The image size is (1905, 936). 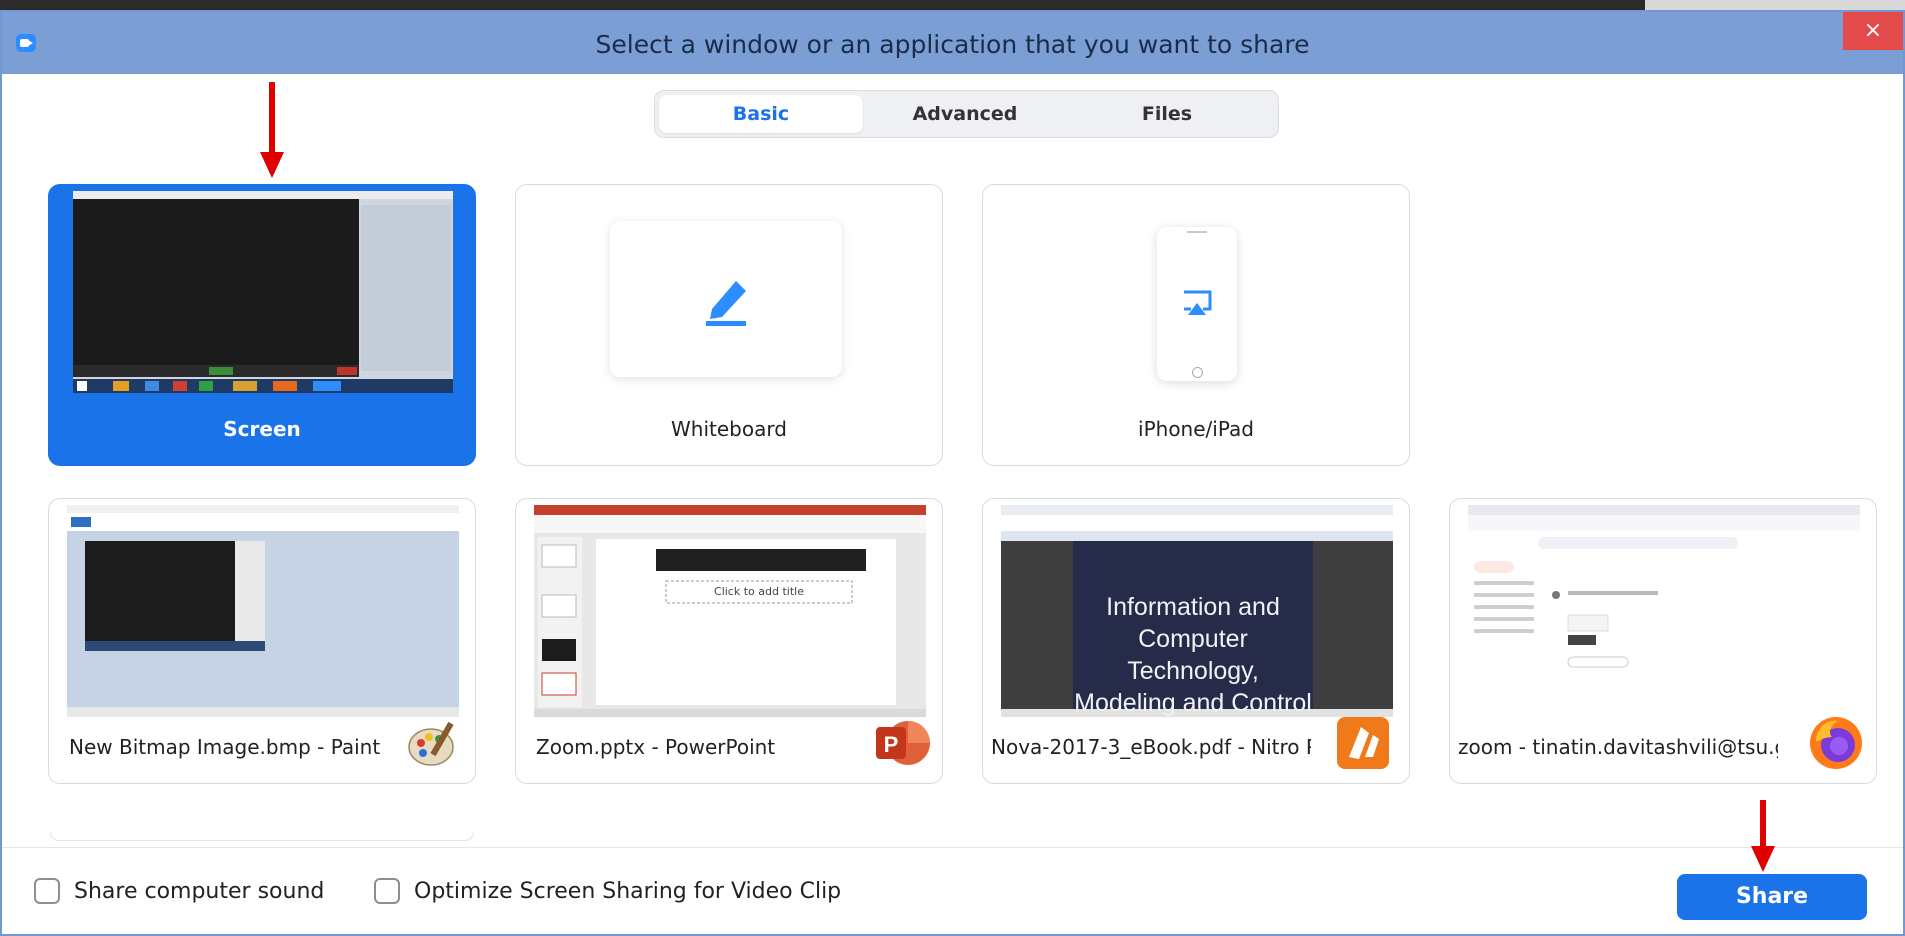 What do you see at coordinates (263, 611) in the screenshot?
I see `paint-thumbnail` at bounding box center [263, 611].